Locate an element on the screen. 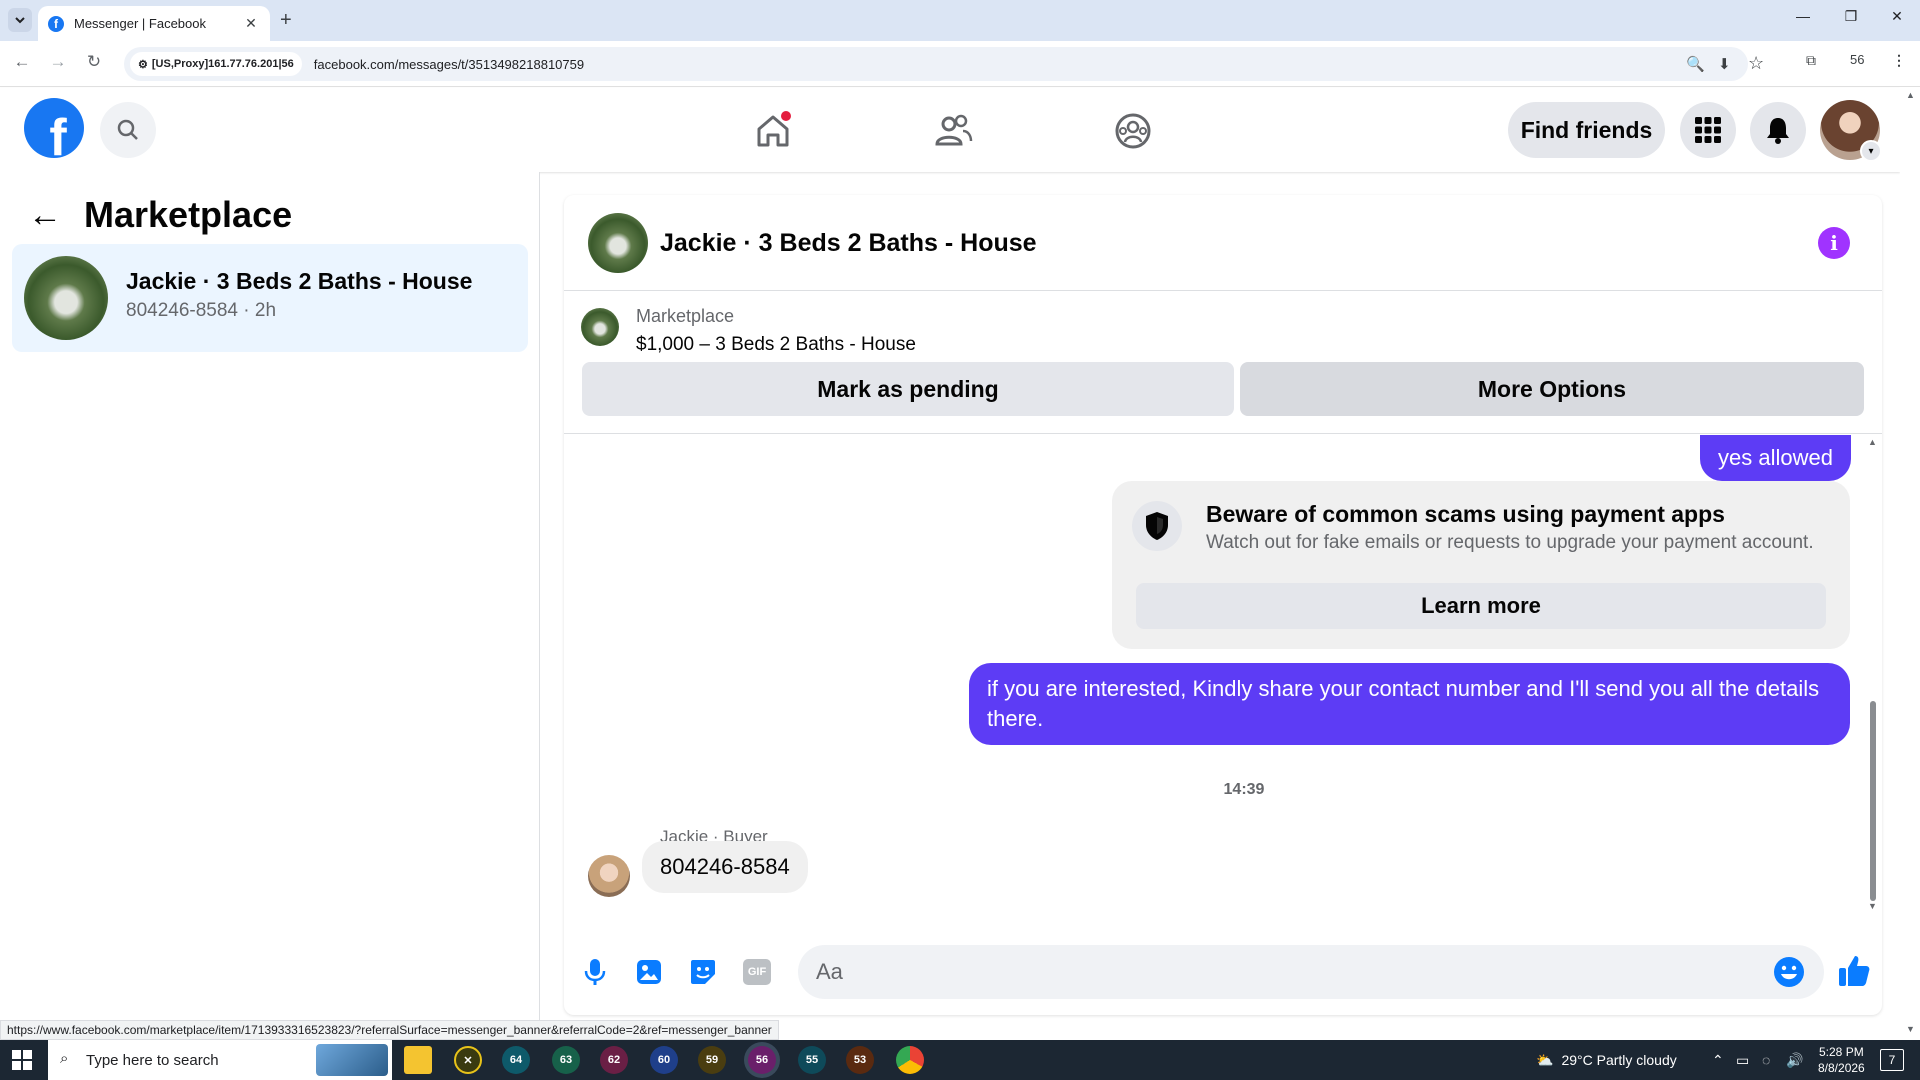 The height and width of the screenshot is (1080, 1920). scrollbar-thumb is located at coordinates (1873, 801).